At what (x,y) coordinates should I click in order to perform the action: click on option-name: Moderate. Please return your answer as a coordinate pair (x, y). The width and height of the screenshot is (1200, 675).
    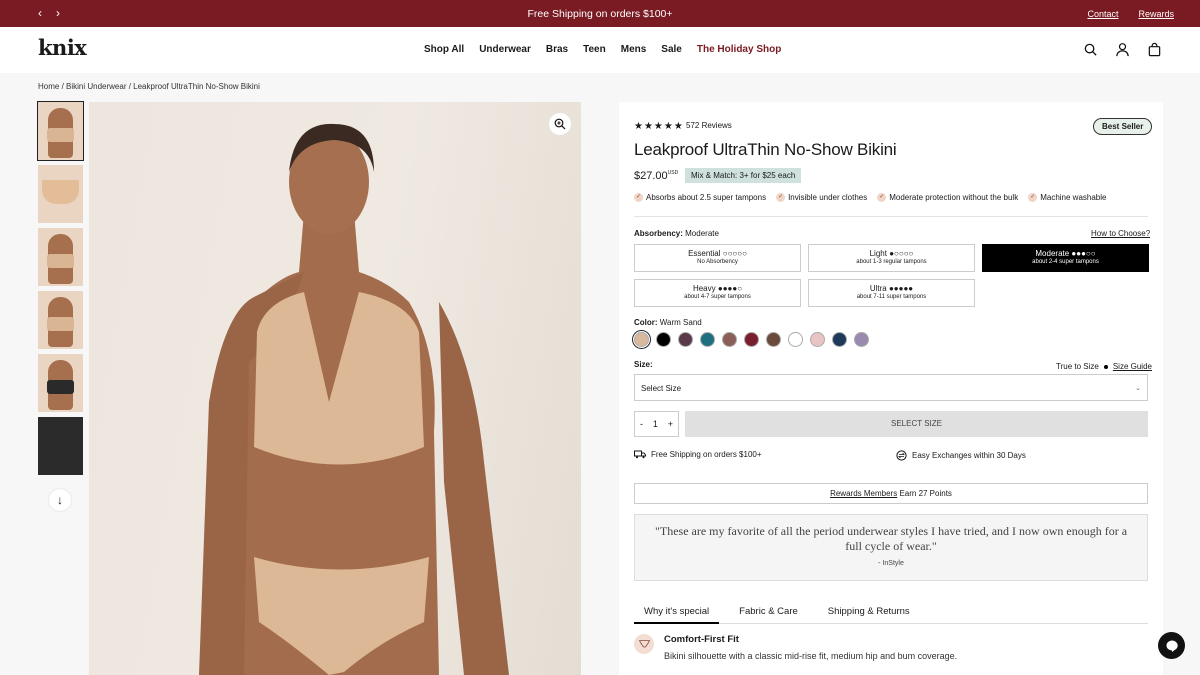
    Looking at the image, I should click on (1052, 253).